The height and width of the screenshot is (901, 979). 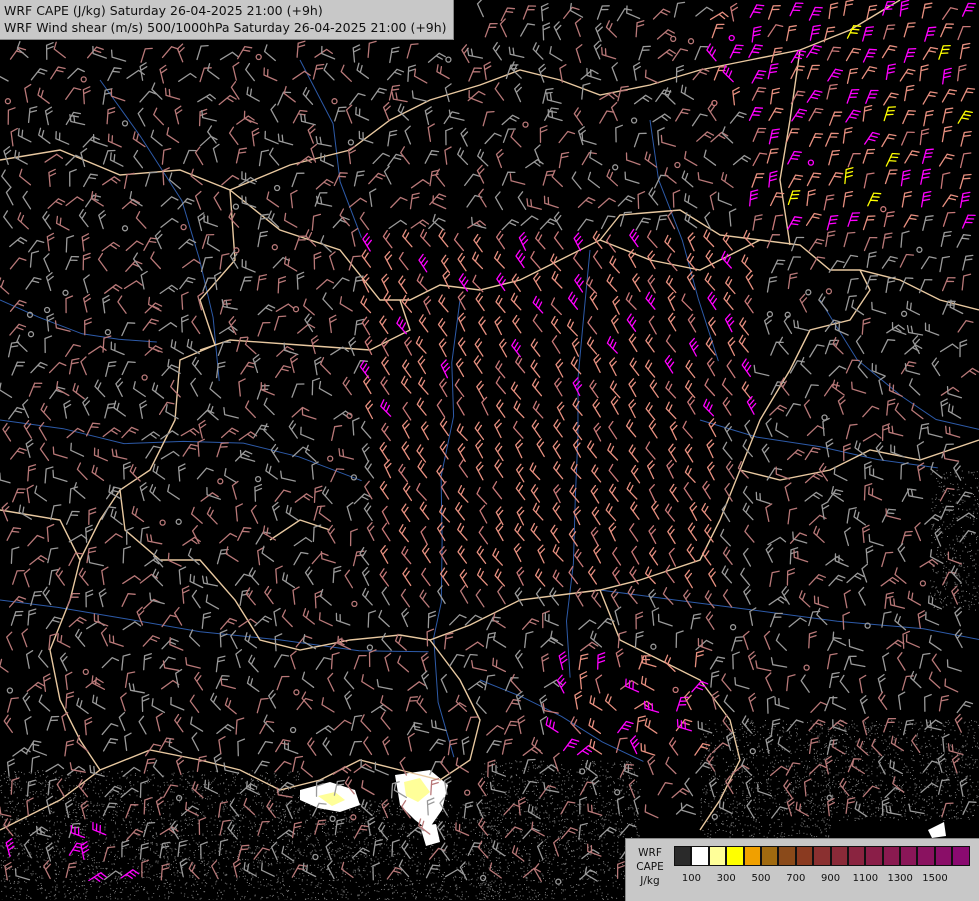 I want to click on legend-tick-label: 900, so click(x=830, y=878).